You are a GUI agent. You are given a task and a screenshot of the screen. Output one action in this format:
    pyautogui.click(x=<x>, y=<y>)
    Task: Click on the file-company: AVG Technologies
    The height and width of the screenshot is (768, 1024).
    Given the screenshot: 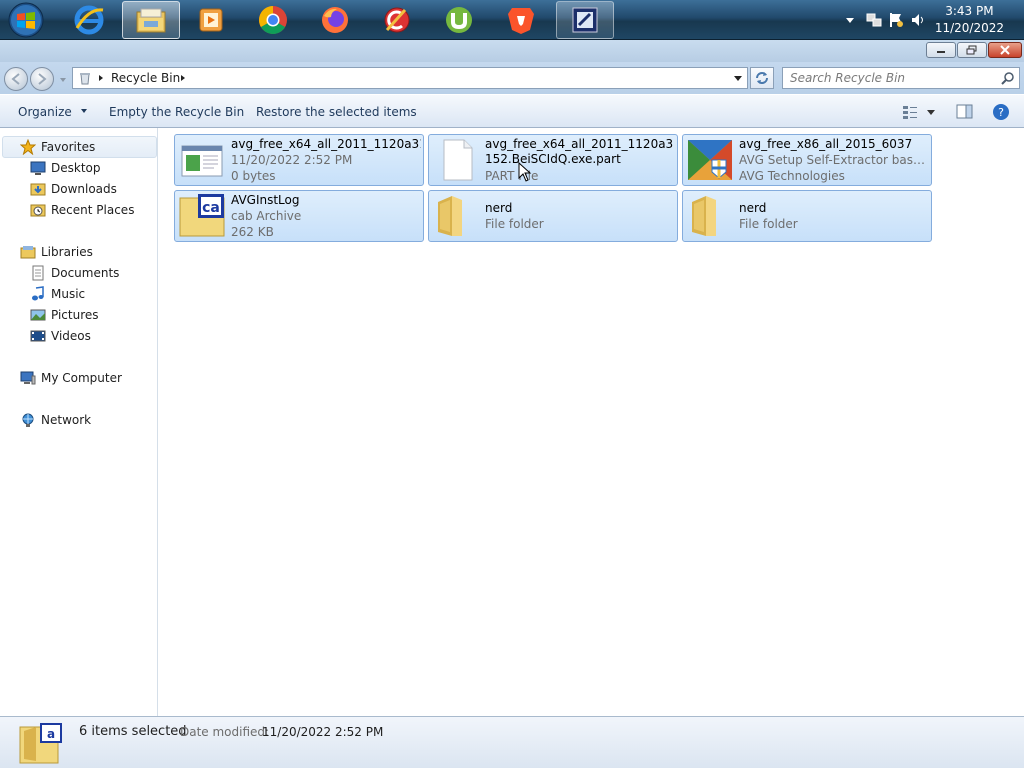 What is the action you would take?
    pyautogui.click(x=792, y=176)
    